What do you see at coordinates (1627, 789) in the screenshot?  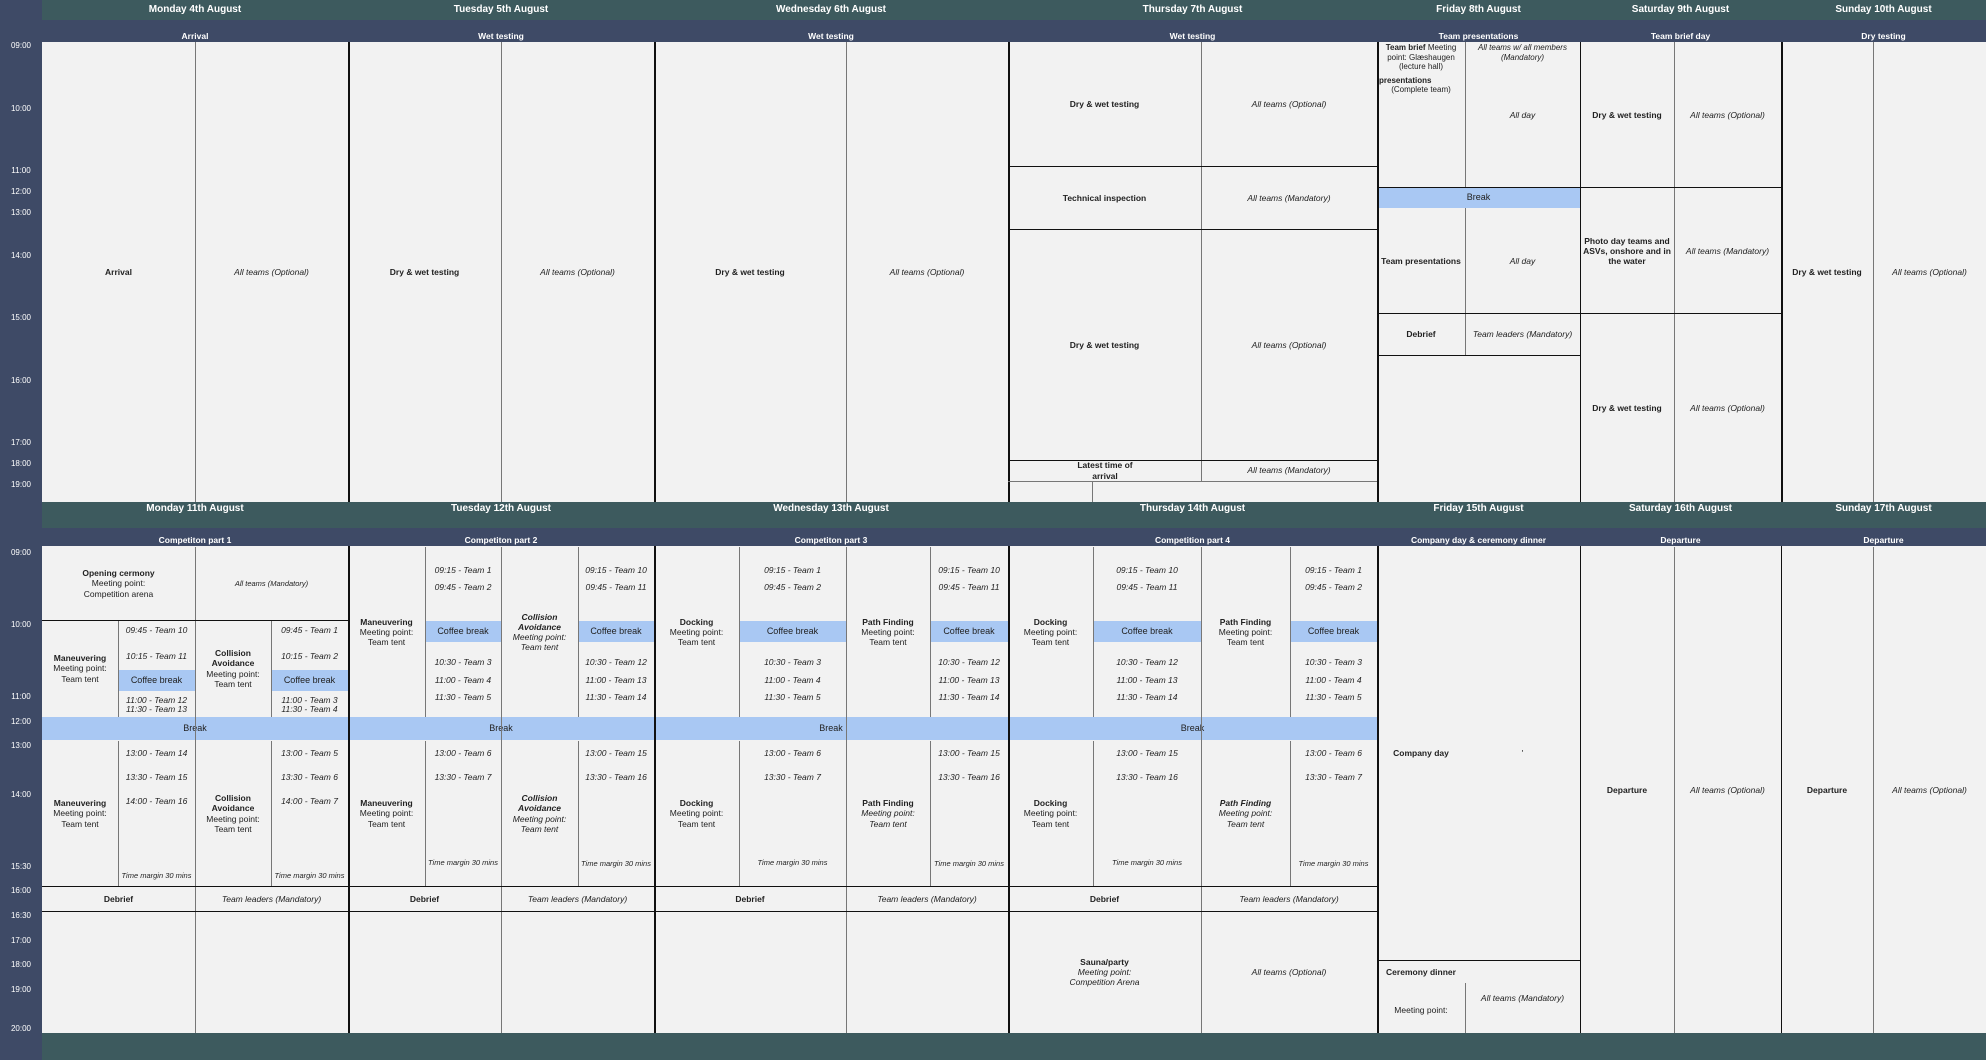 I see `event-title: Departure` at bounding box center [1627, 789].